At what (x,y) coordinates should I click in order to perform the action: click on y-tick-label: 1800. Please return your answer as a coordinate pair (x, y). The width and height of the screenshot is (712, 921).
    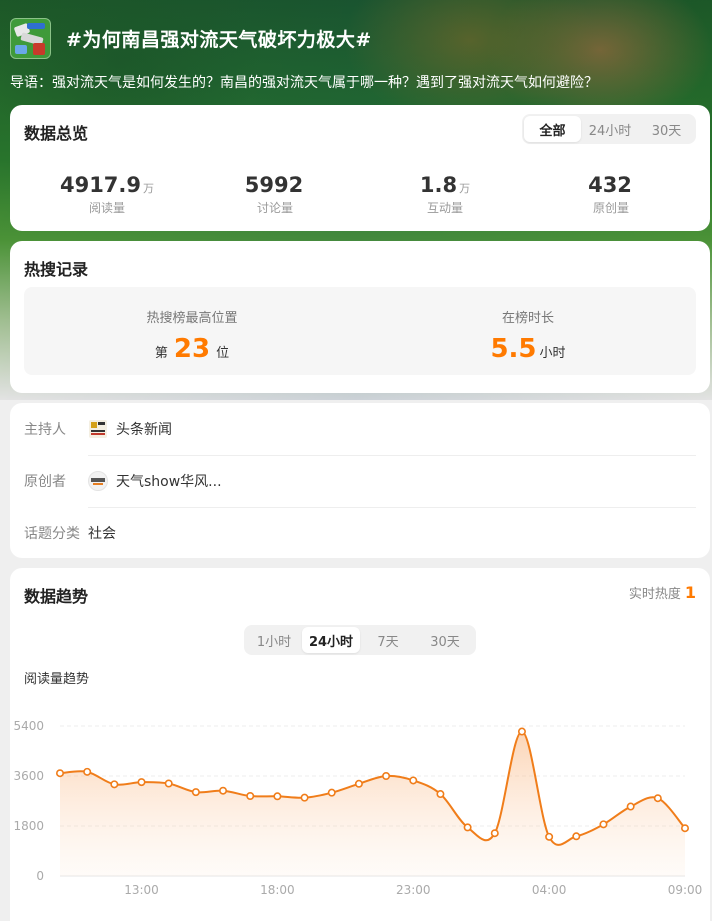
    Looking at the image, I should click on (28, 826).